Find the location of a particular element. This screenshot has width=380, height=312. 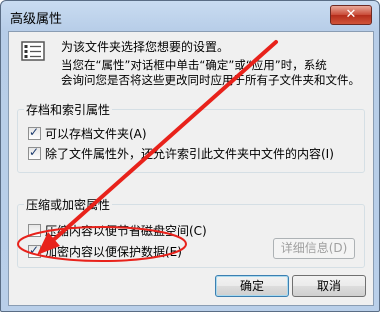

settings-list-icon is located at coordinates (33, 51).